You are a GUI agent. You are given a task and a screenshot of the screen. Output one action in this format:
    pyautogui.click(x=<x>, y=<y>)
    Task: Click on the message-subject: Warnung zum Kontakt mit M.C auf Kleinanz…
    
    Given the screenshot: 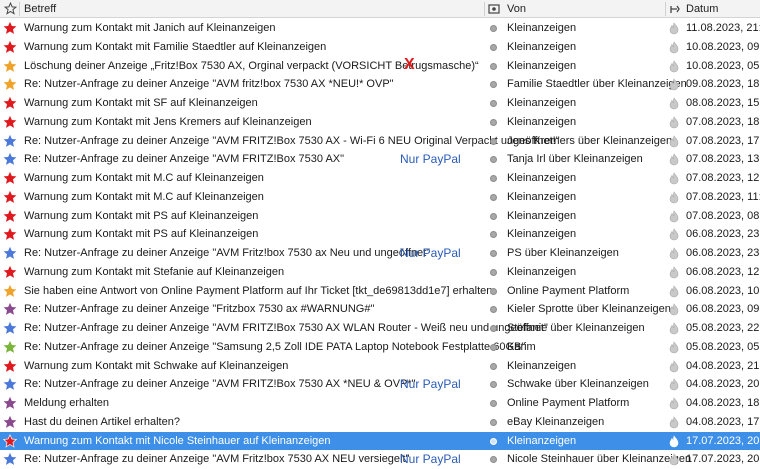 What is the action you would take?
    pyautogui.click(x=144, y=178)
    